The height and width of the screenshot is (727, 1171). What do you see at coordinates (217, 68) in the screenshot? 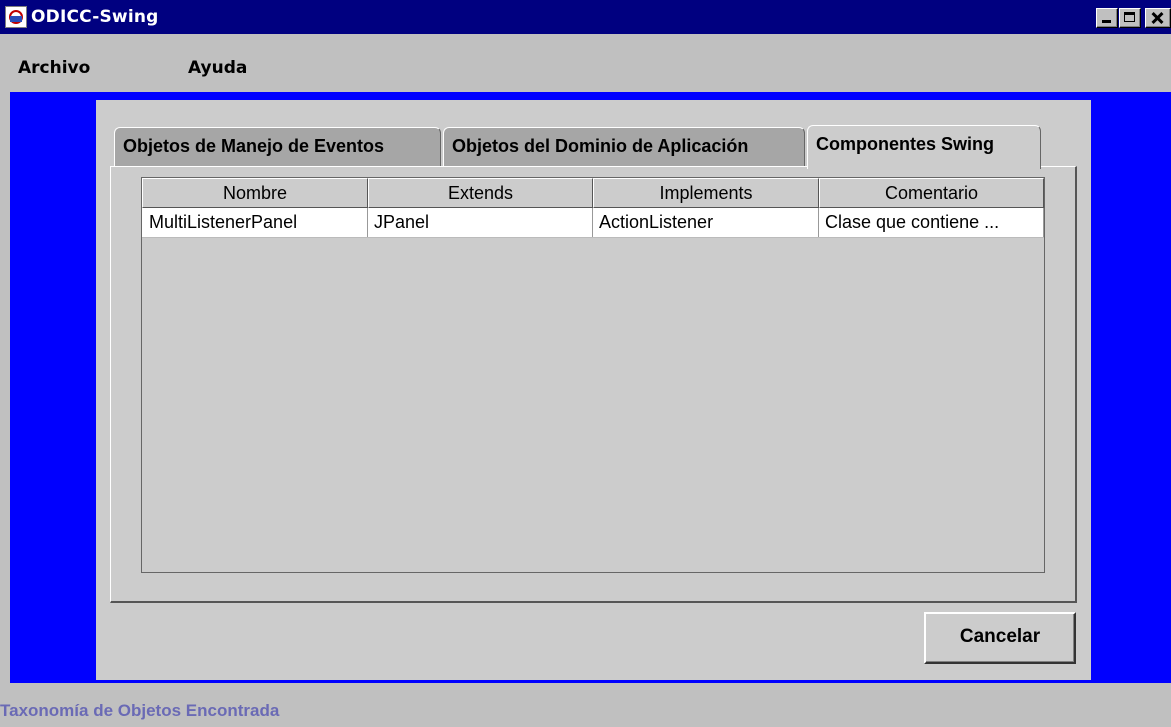
I see `menu-ayuda: Ayuda` at bounding box center [217, 68].